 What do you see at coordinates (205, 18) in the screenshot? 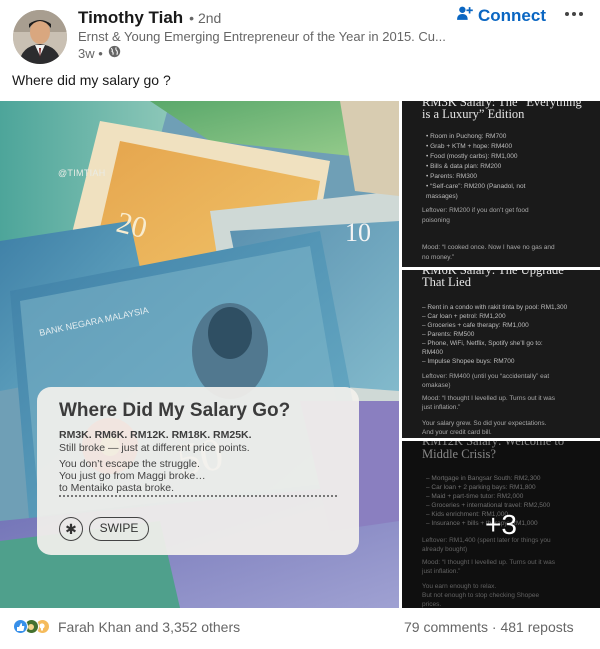
I see `connection-degree: • 2nd` at bounding box center [205, 18].